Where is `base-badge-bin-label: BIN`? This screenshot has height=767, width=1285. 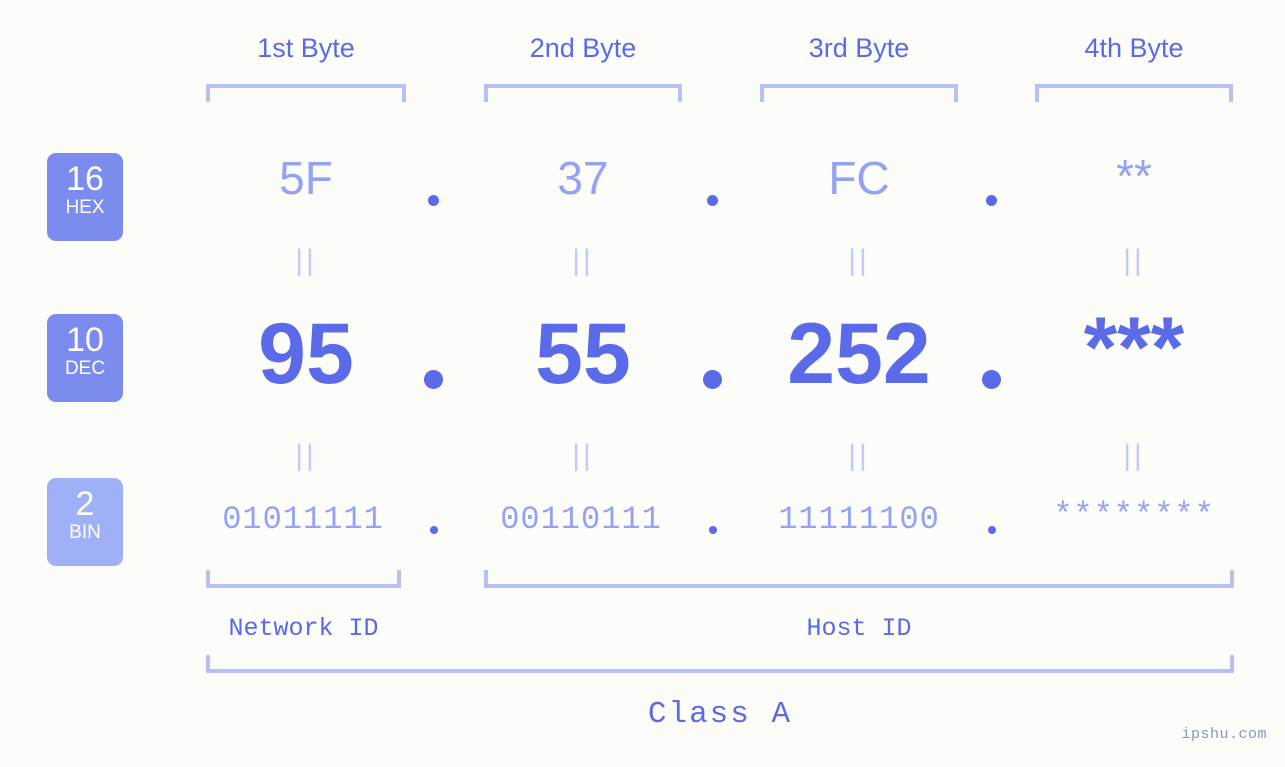 base-badge-bin-label: BIN is located at coordinates (85, 532).